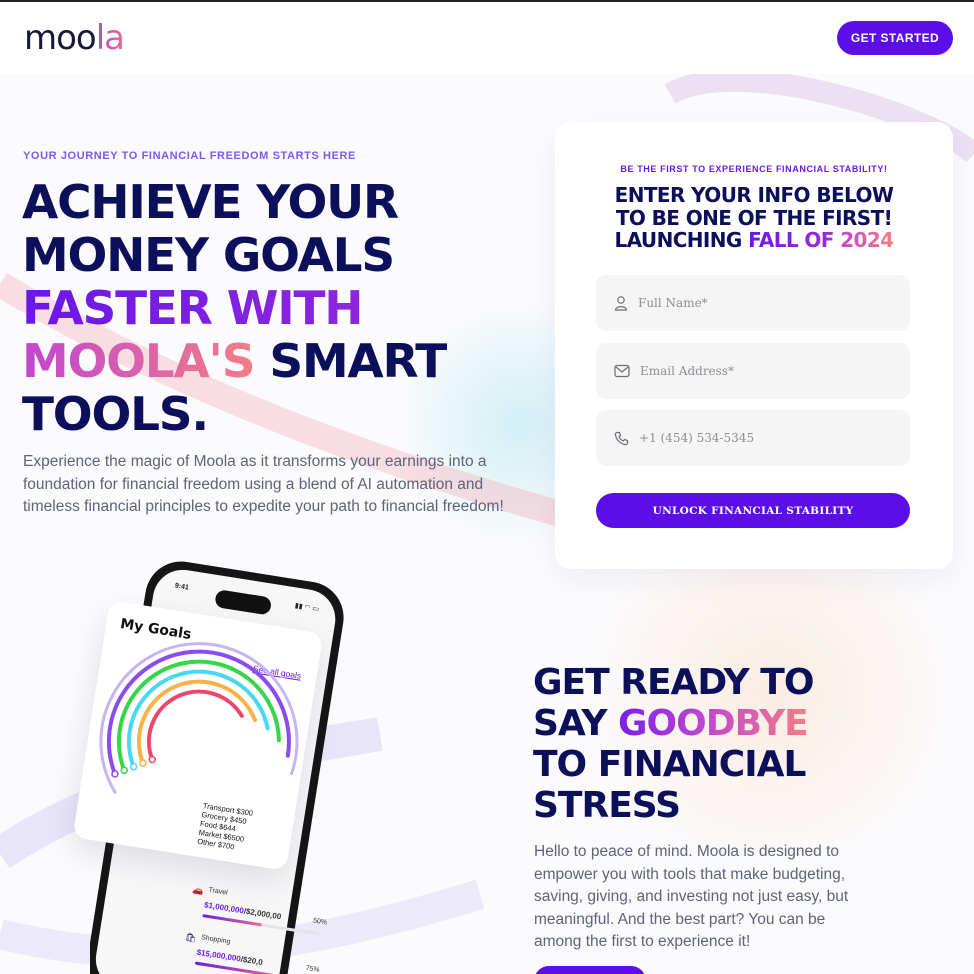  Describe the element at coordinates (208, 255) in the screenshot. I see `hero-title-line-2: MONEY GOALS` at that location.